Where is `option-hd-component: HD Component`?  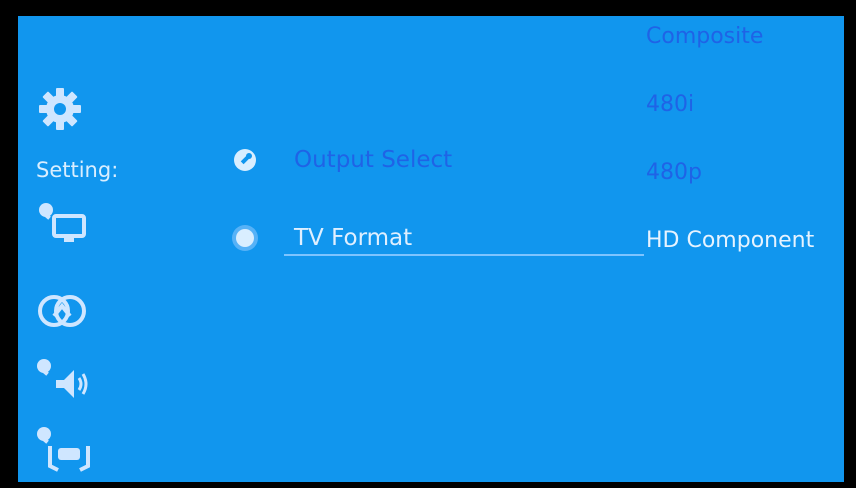 option-hd-component: HD Component is located at coordinates (730, 240).